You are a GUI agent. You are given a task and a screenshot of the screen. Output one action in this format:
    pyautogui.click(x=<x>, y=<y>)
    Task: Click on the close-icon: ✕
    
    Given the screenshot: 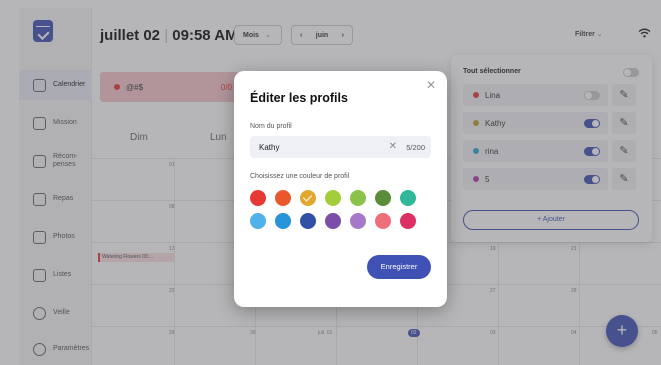 What is the action you would take?
    pyautogui.click(x=431, y=85)
    